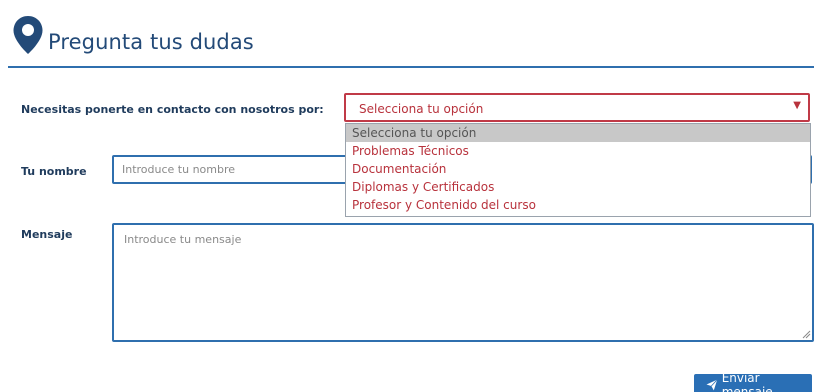 The image size is (816, 392). I want to click on dropdown-option: Profesor y Contenido del curso, so click(578, 205).